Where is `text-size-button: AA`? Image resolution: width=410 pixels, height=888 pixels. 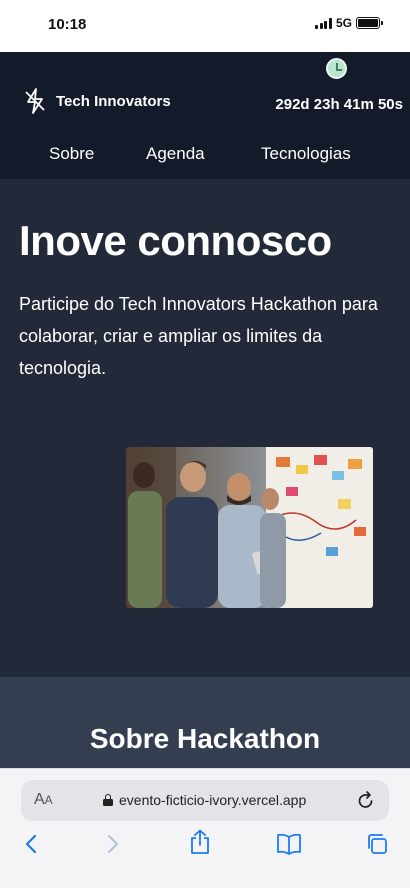
text-size-button: AA is located at coordinates (43, 800).